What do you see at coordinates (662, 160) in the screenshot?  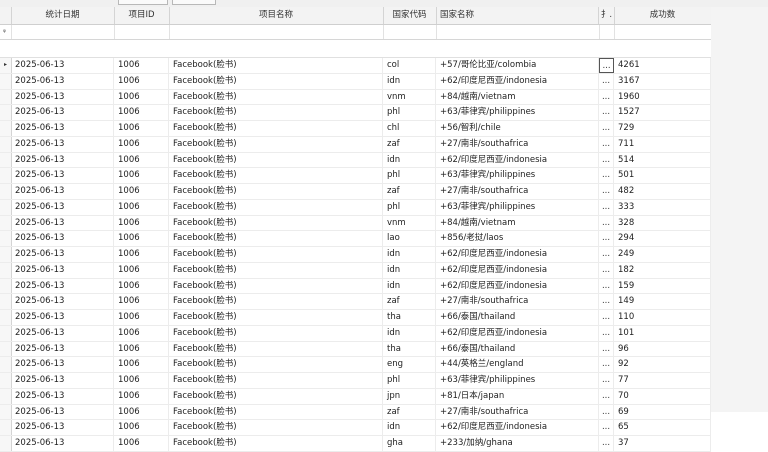 I see `cell-count: 514` at bounding box center [662, 160].